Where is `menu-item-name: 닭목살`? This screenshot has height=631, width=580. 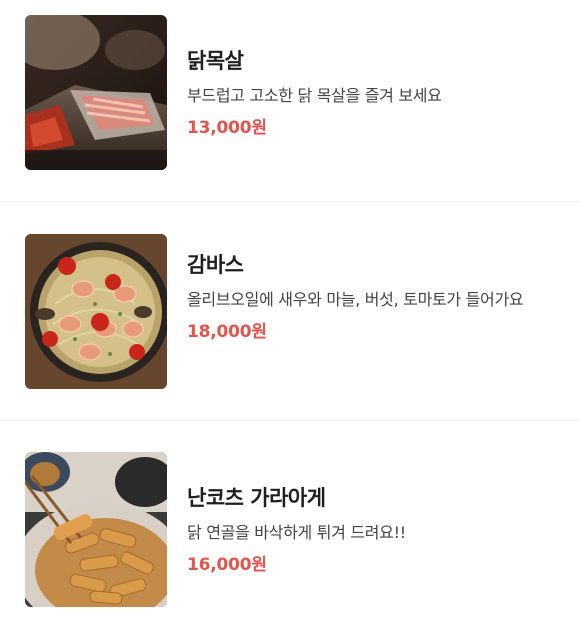 menu-item-name: 닭목살 is located at coordinates (215, 61).